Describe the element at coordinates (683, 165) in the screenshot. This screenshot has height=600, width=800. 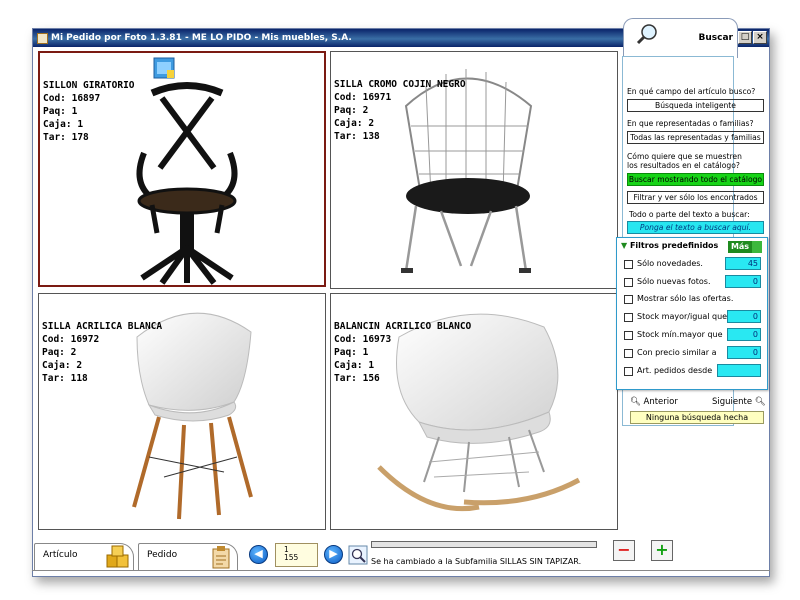
I see `question-display-line2: los resultados en el catálogo?` at that location.